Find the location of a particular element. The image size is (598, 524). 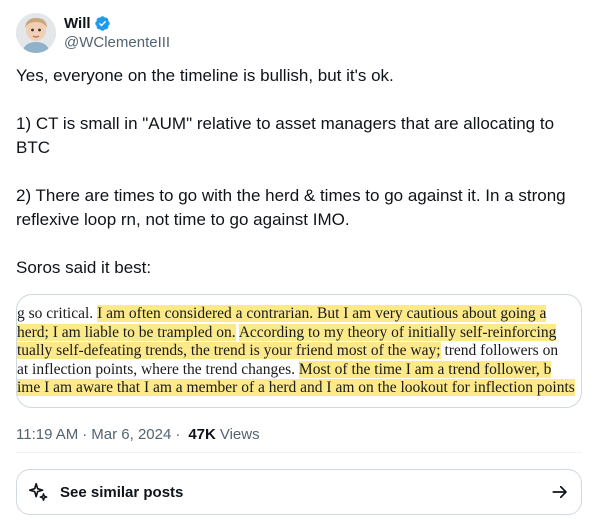

author-names: Will @WClementeIII is located at coordinates (117, 33).